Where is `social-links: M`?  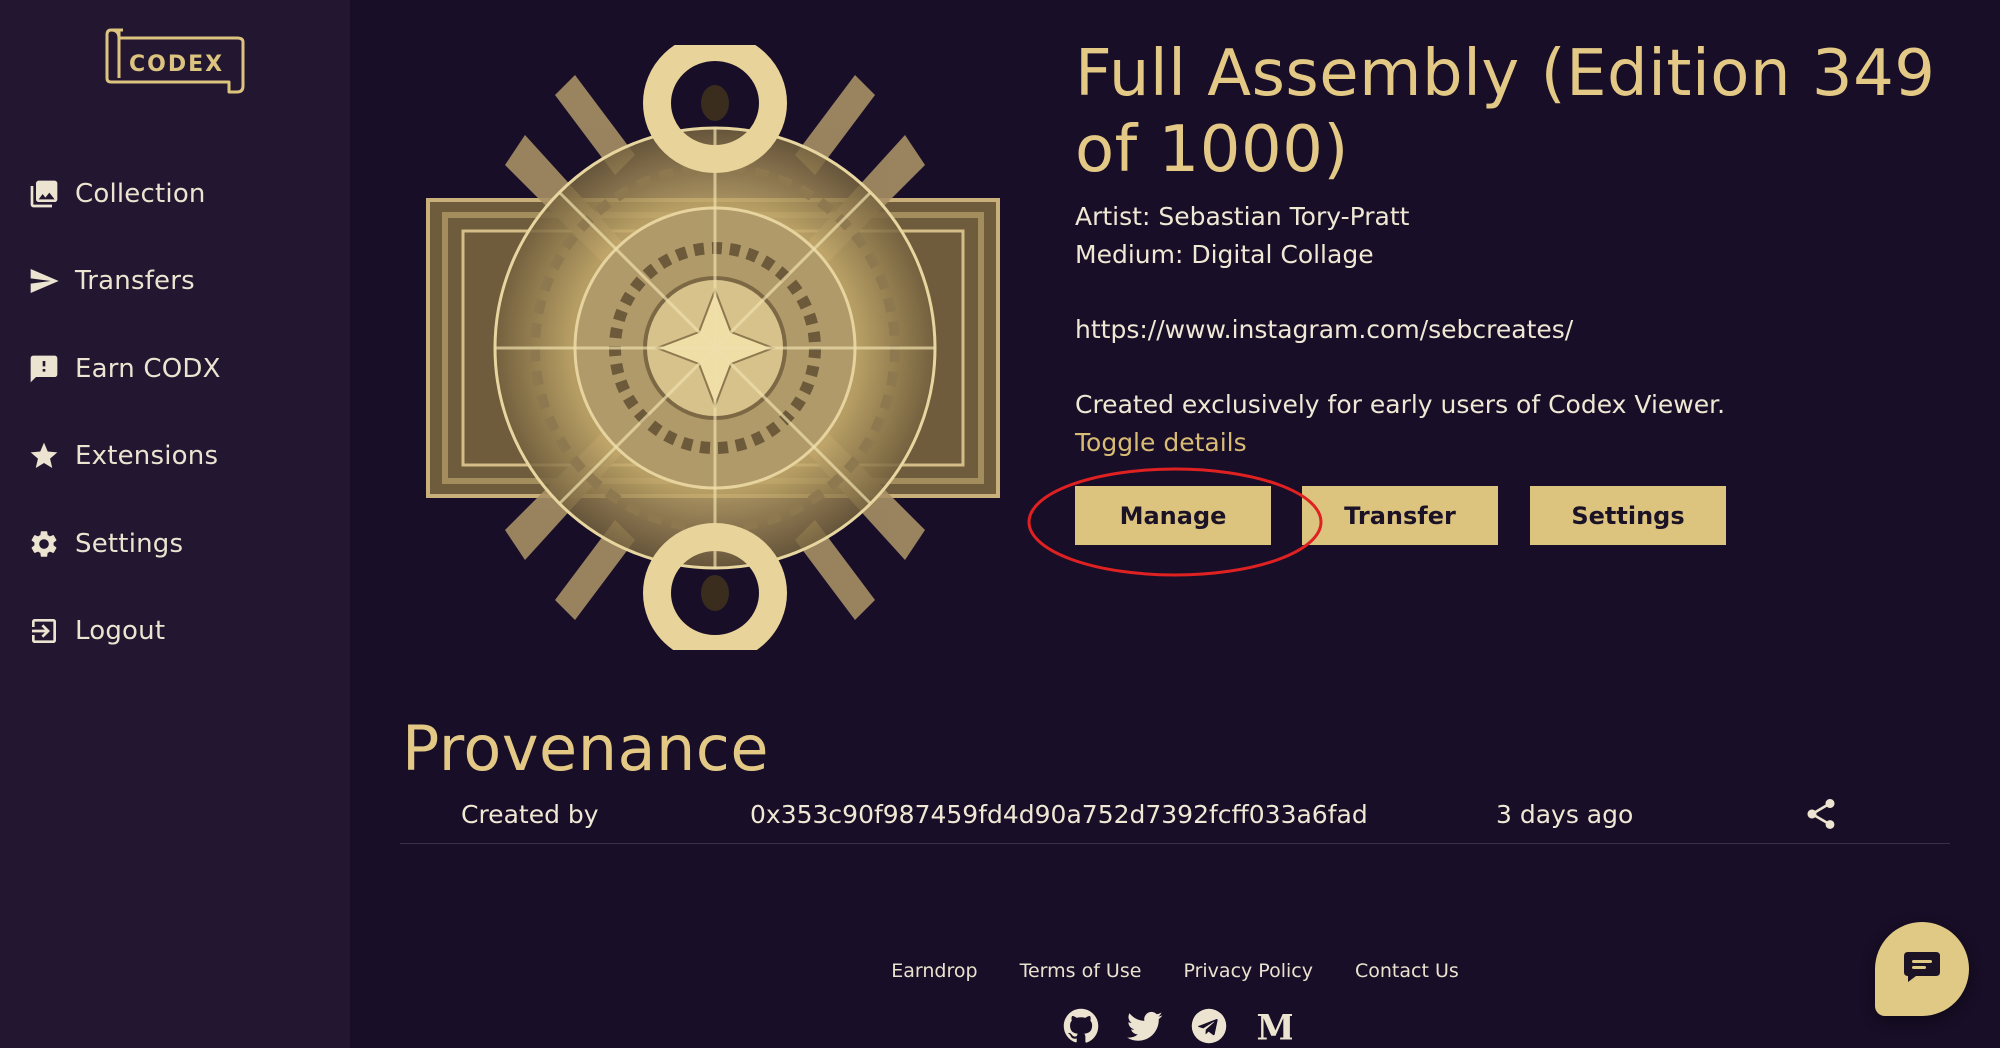
social-links: M is located at coordinates (1177, 1027).